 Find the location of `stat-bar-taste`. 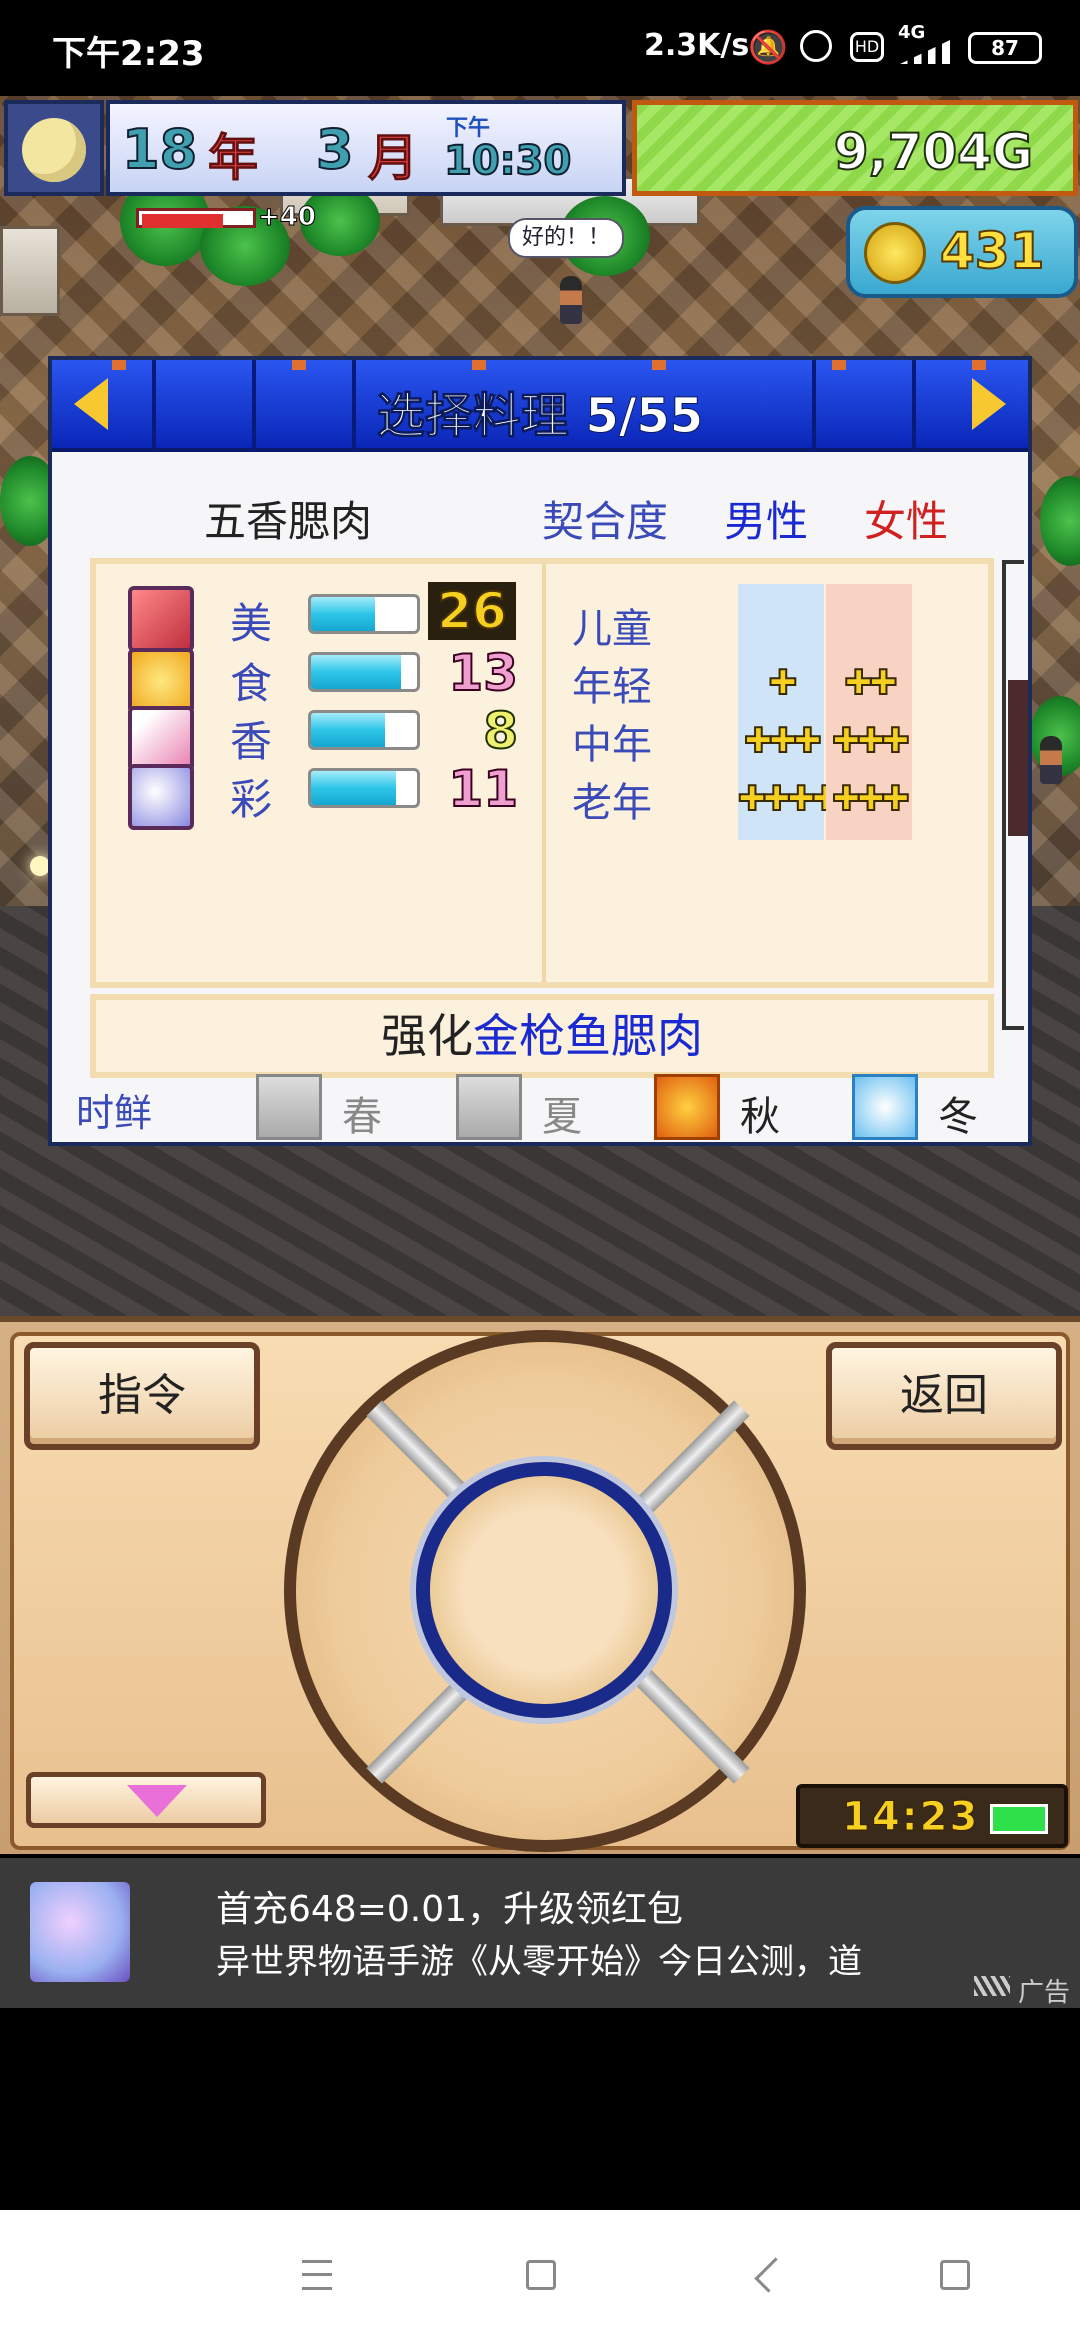

stat-bar-taste is located at coordinates (364, 672).